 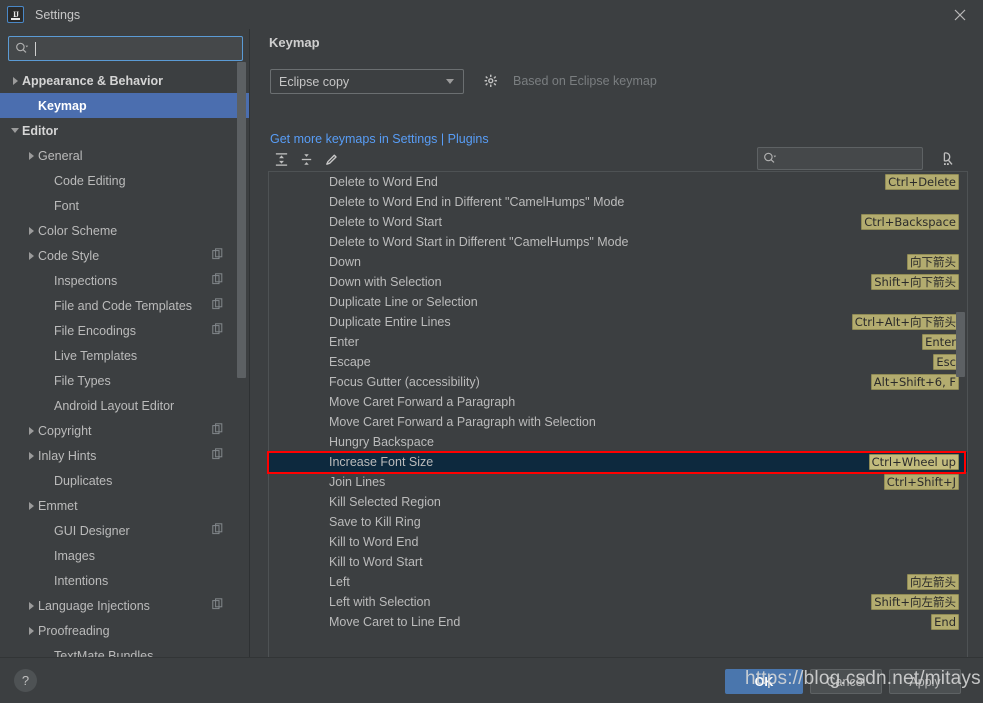 I want to click on keymap-action-row: Increase Font Size Ctrl+Wheel up, so click(x=618, y=462).